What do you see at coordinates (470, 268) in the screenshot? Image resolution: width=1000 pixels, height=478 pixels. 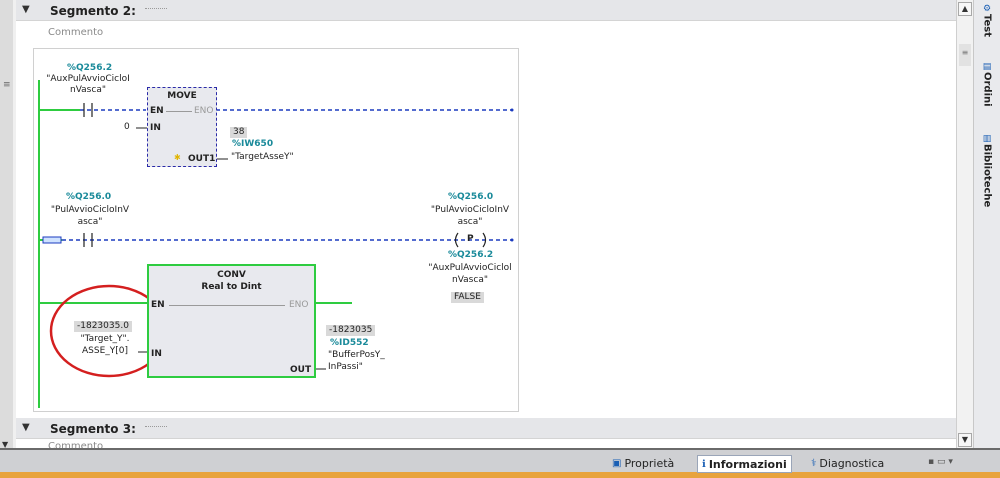 I see `coil-aux-symbol-line1: "AuxPulAvvioCiclol` at bounding box center [470, 268].